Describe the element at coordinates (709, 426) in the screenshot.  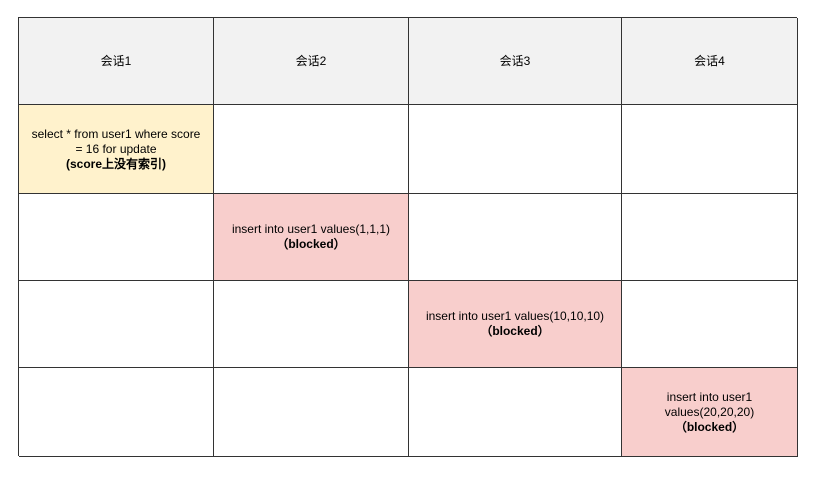
I see `session-4-status: （blocked）` at that location.